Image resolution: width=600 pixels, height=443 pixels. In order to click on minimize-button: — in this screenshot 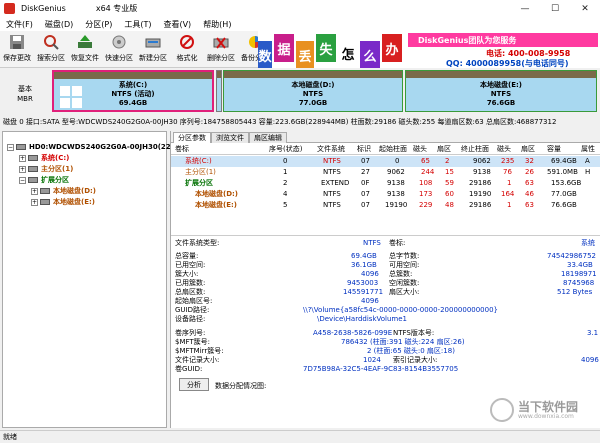, I will do `click(525, 8)`.